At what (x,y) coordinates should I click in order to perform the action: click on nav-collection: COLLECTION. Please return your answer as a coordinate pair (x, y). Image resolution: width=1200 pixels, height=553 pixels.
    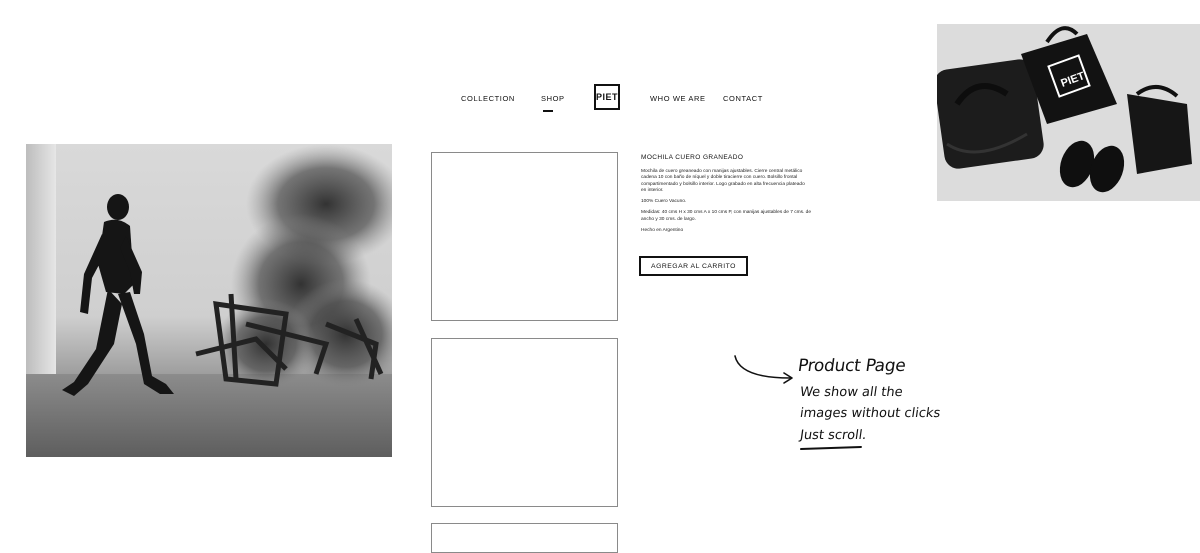
    Looking at the image, I should click on (488, 98).